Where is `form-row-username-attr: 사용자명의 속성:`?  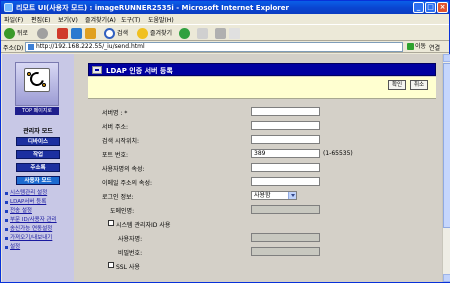
form-row-username-attr: 사용자명의 속성: is located at coordinates (262, 167).